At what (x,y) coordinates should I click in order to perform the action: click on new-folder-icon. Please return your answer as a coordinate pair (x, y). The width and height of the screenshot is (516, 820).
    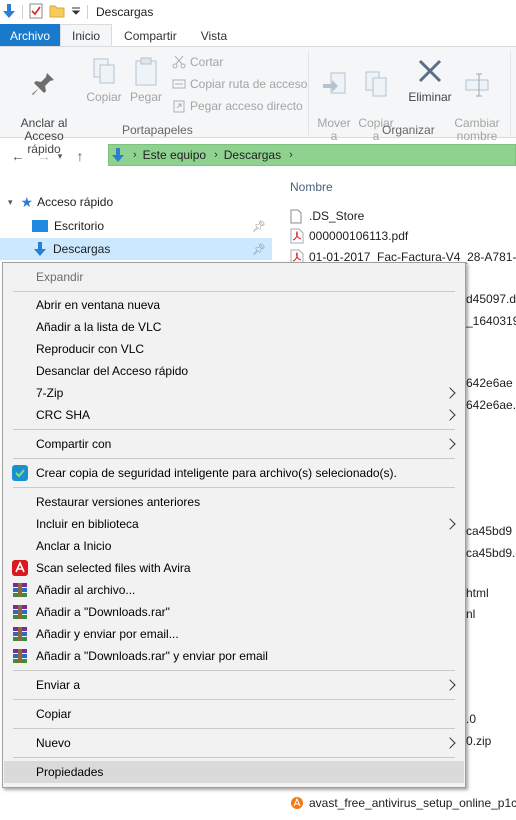
    Looking at the image, I should click on (57, 12).